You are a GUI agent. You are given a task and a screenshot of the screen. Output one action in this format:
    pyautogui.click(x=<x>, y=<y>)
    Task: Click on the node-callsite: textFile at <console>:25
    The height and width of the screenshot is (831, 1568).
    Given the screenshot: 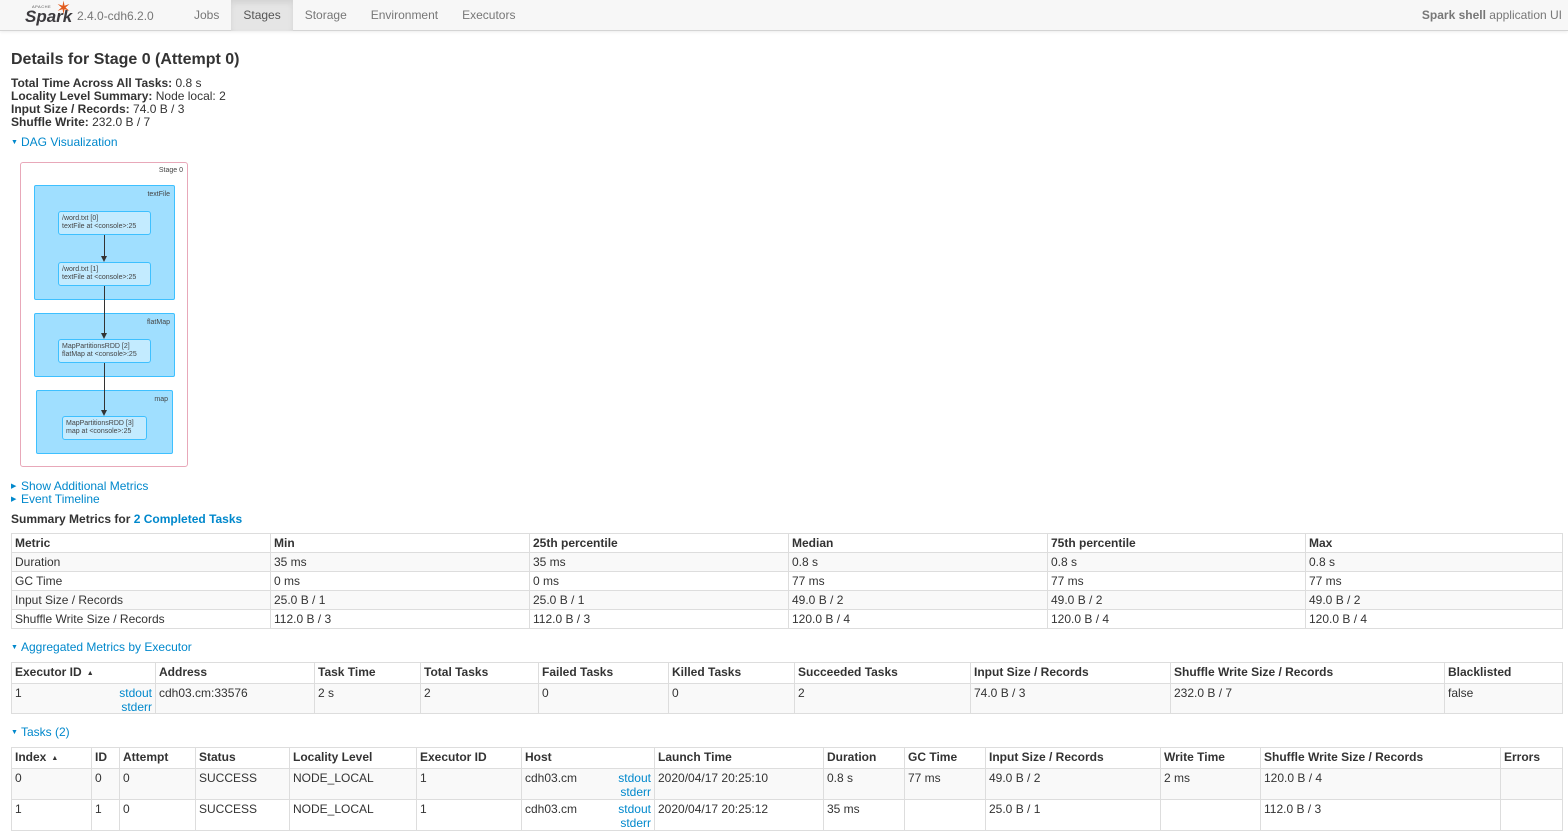 What is the action you would take?
    pyautogui.click(x=99, y=226)
    